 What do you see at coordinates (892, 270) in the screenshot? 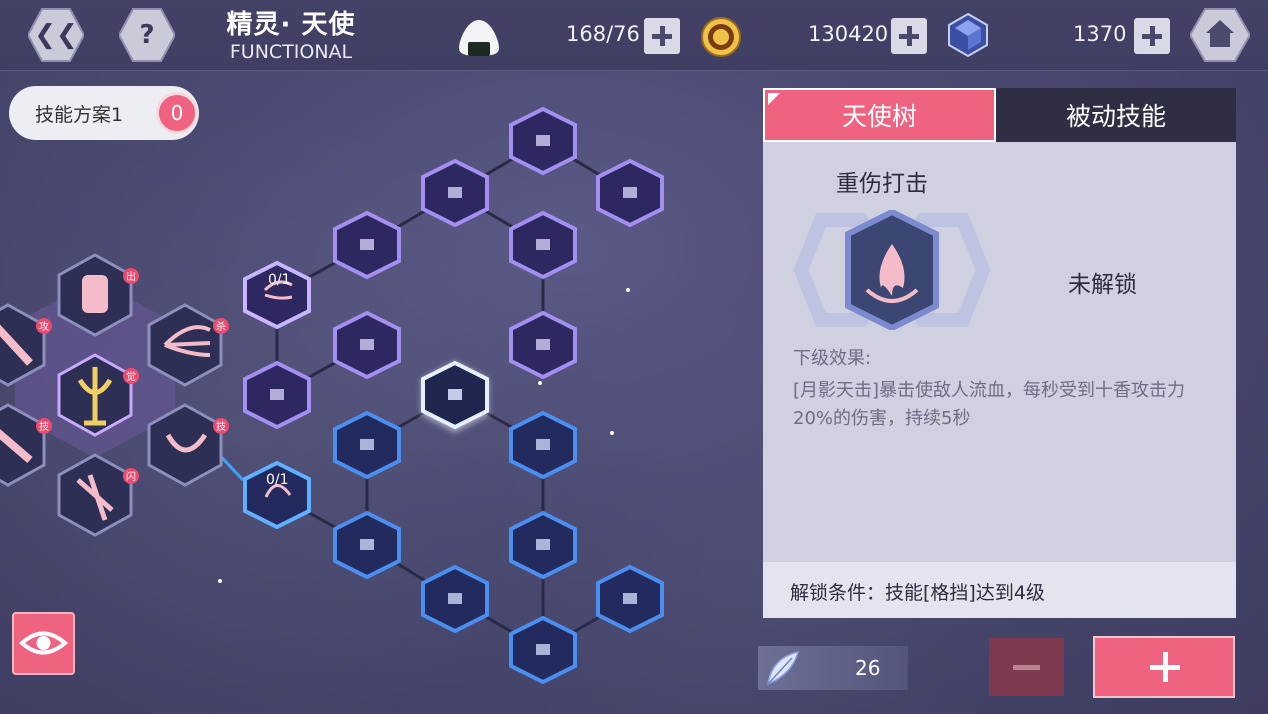
I see `skill-icon-large` at bounding box center [892, 270].